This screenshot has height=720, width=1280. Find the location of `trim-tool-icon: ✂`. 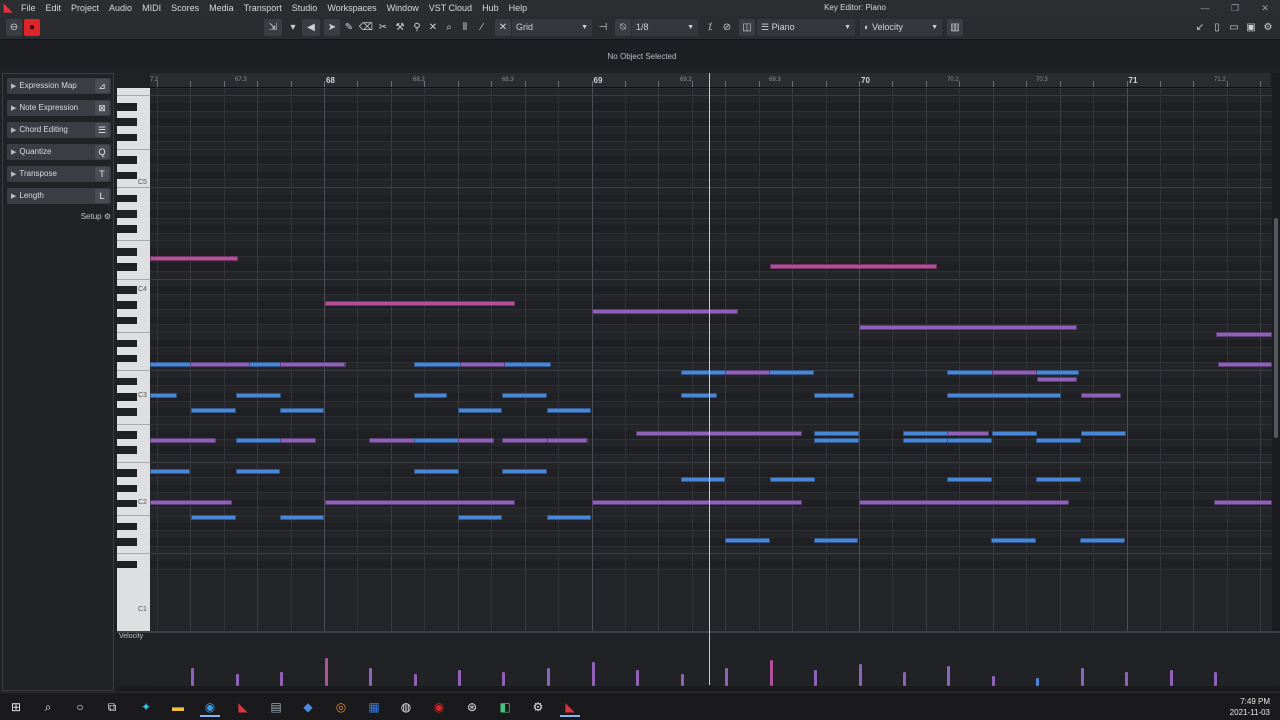

trim-tool-icon: ✂ is located at coordinates (383, 27).